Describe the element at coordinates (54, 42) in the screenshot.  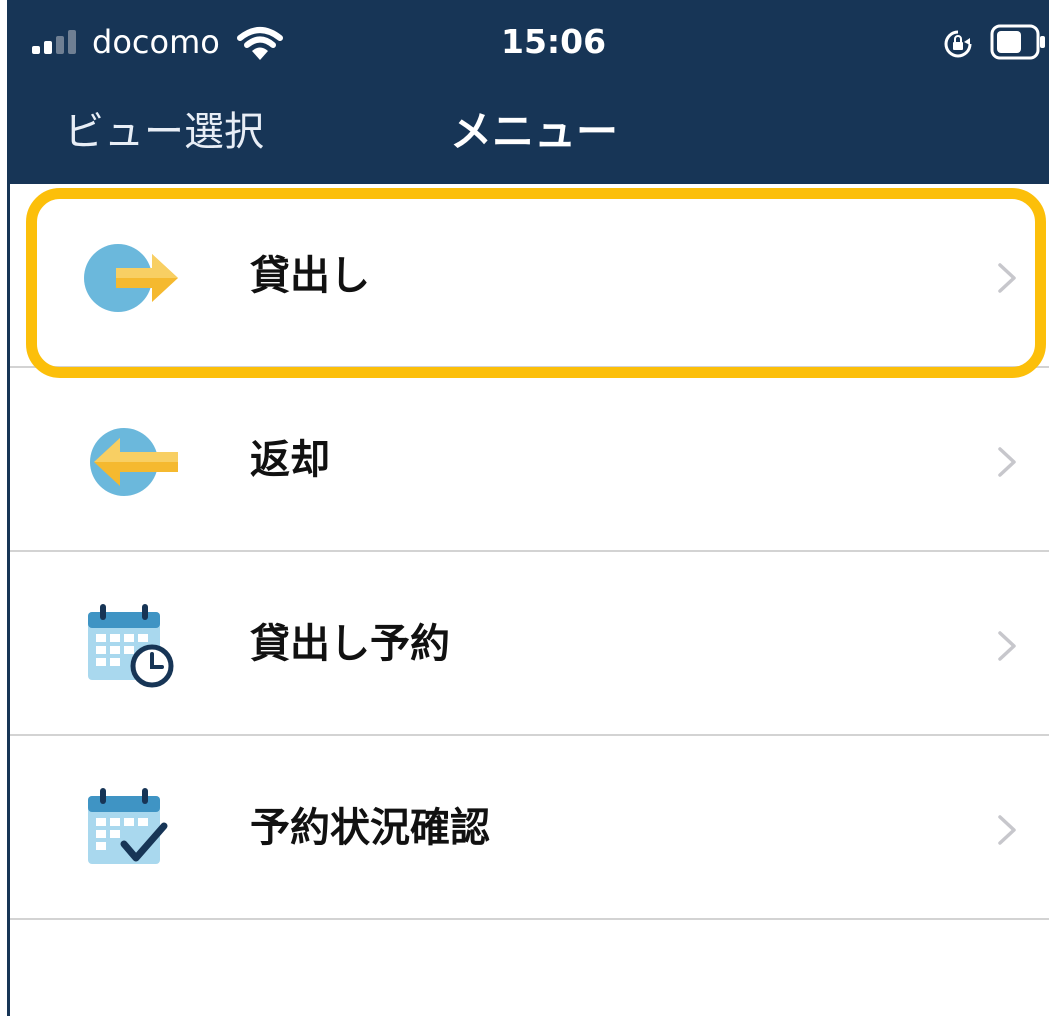
I see `signal-icon` at that location.